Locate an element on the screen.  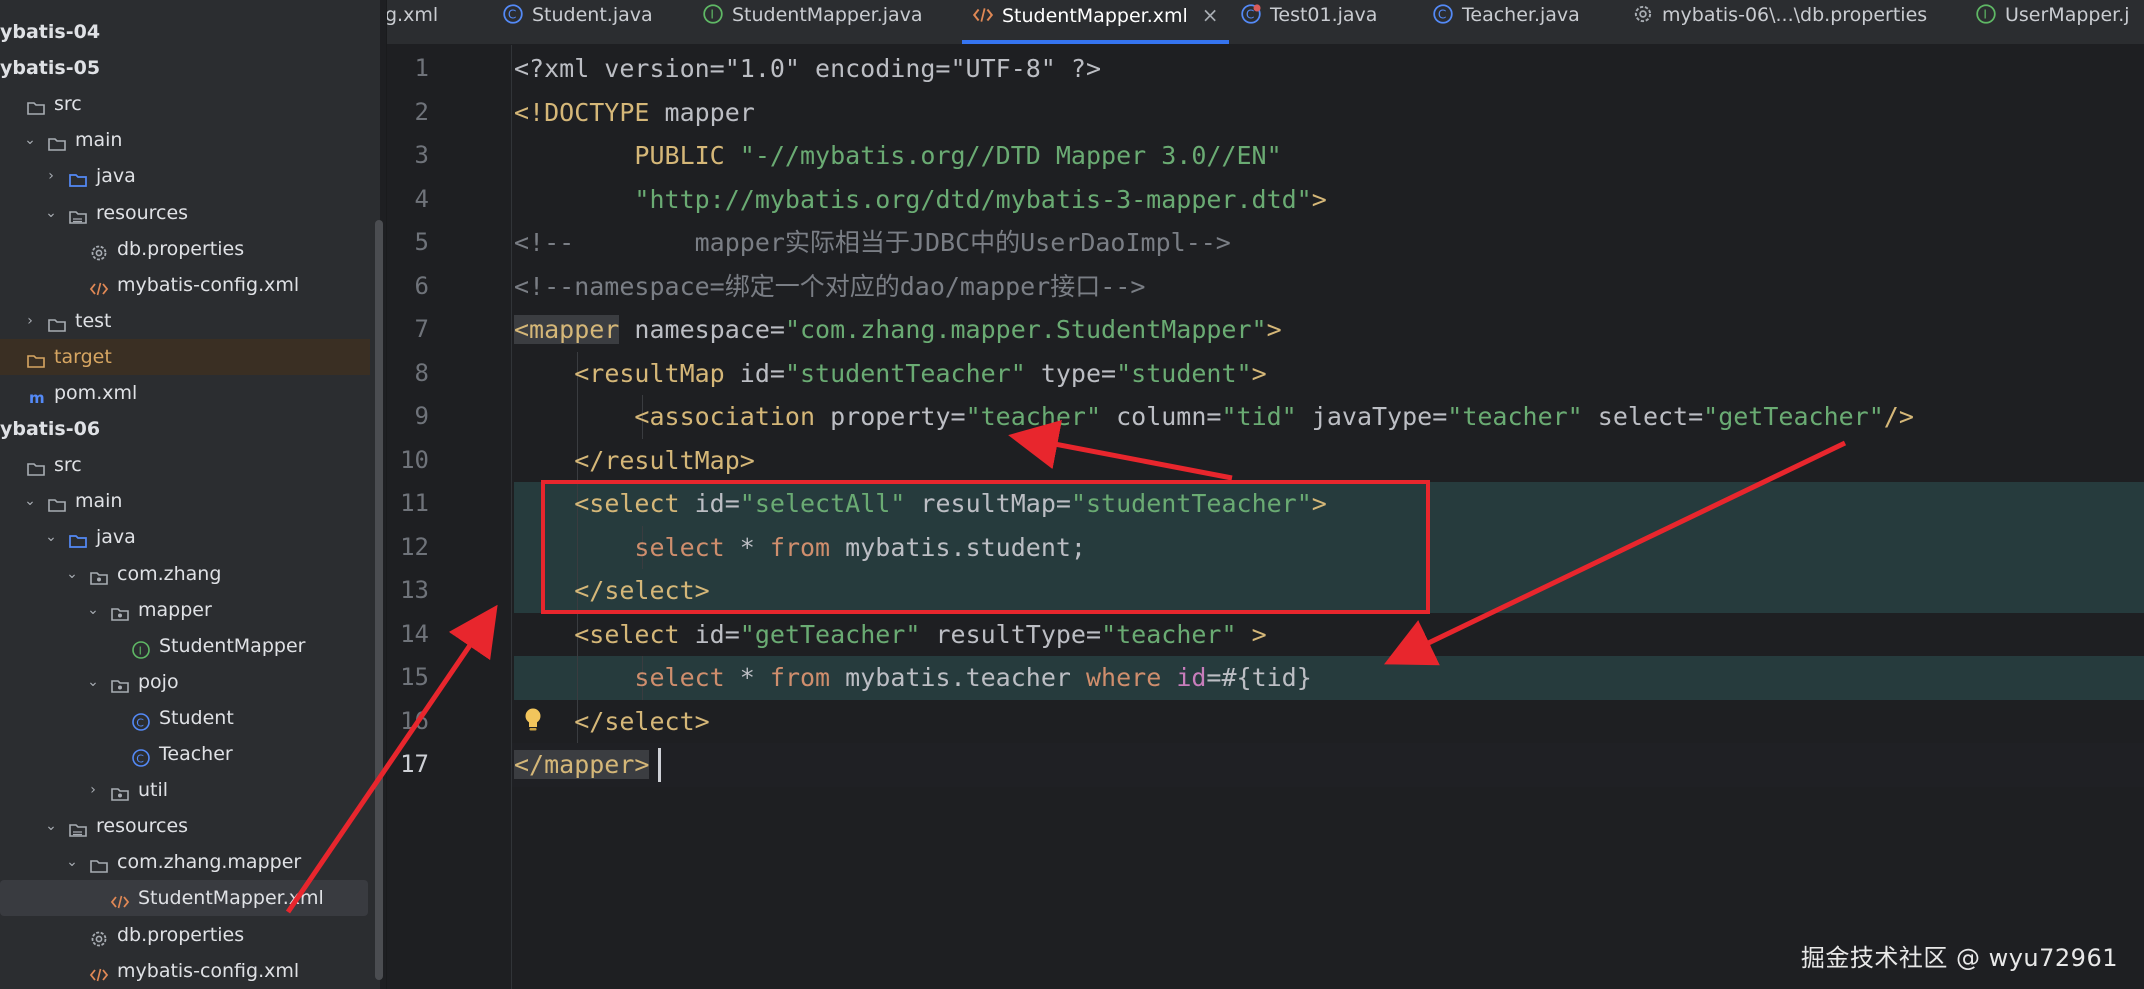
line-number: 13 is located at coordinates (408, 591).